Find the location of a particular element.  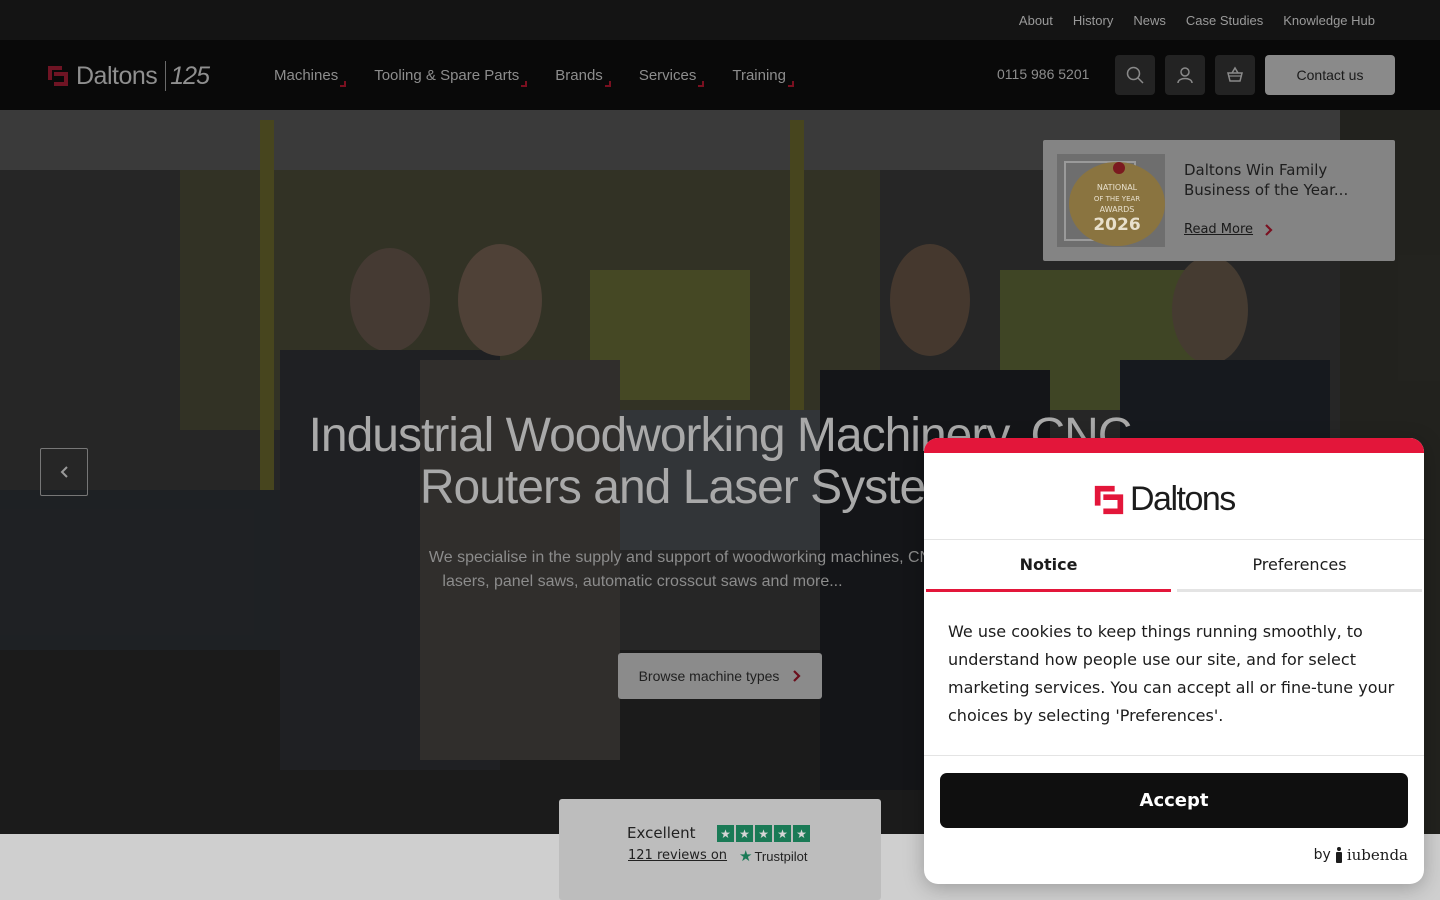

cookie-tabs: Notice Preferences is located at coordinates (1174, 566).